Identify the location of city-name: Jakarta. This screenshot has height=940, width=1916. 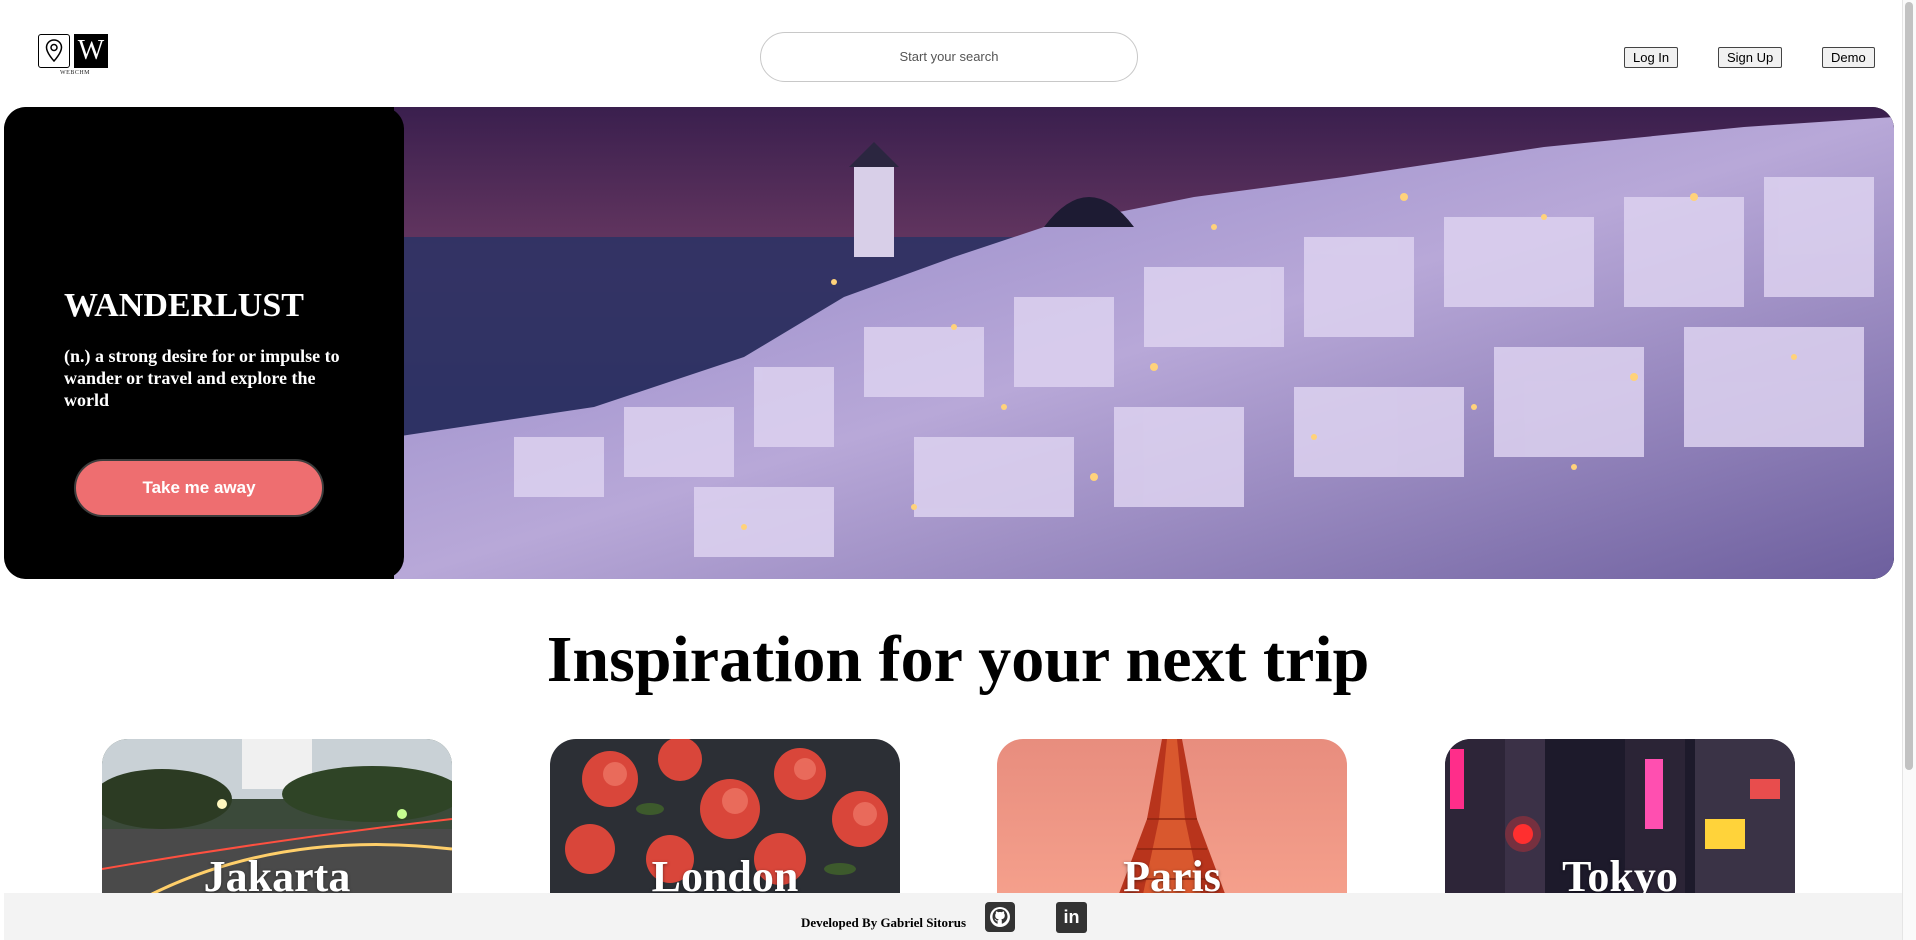
(277, 875).